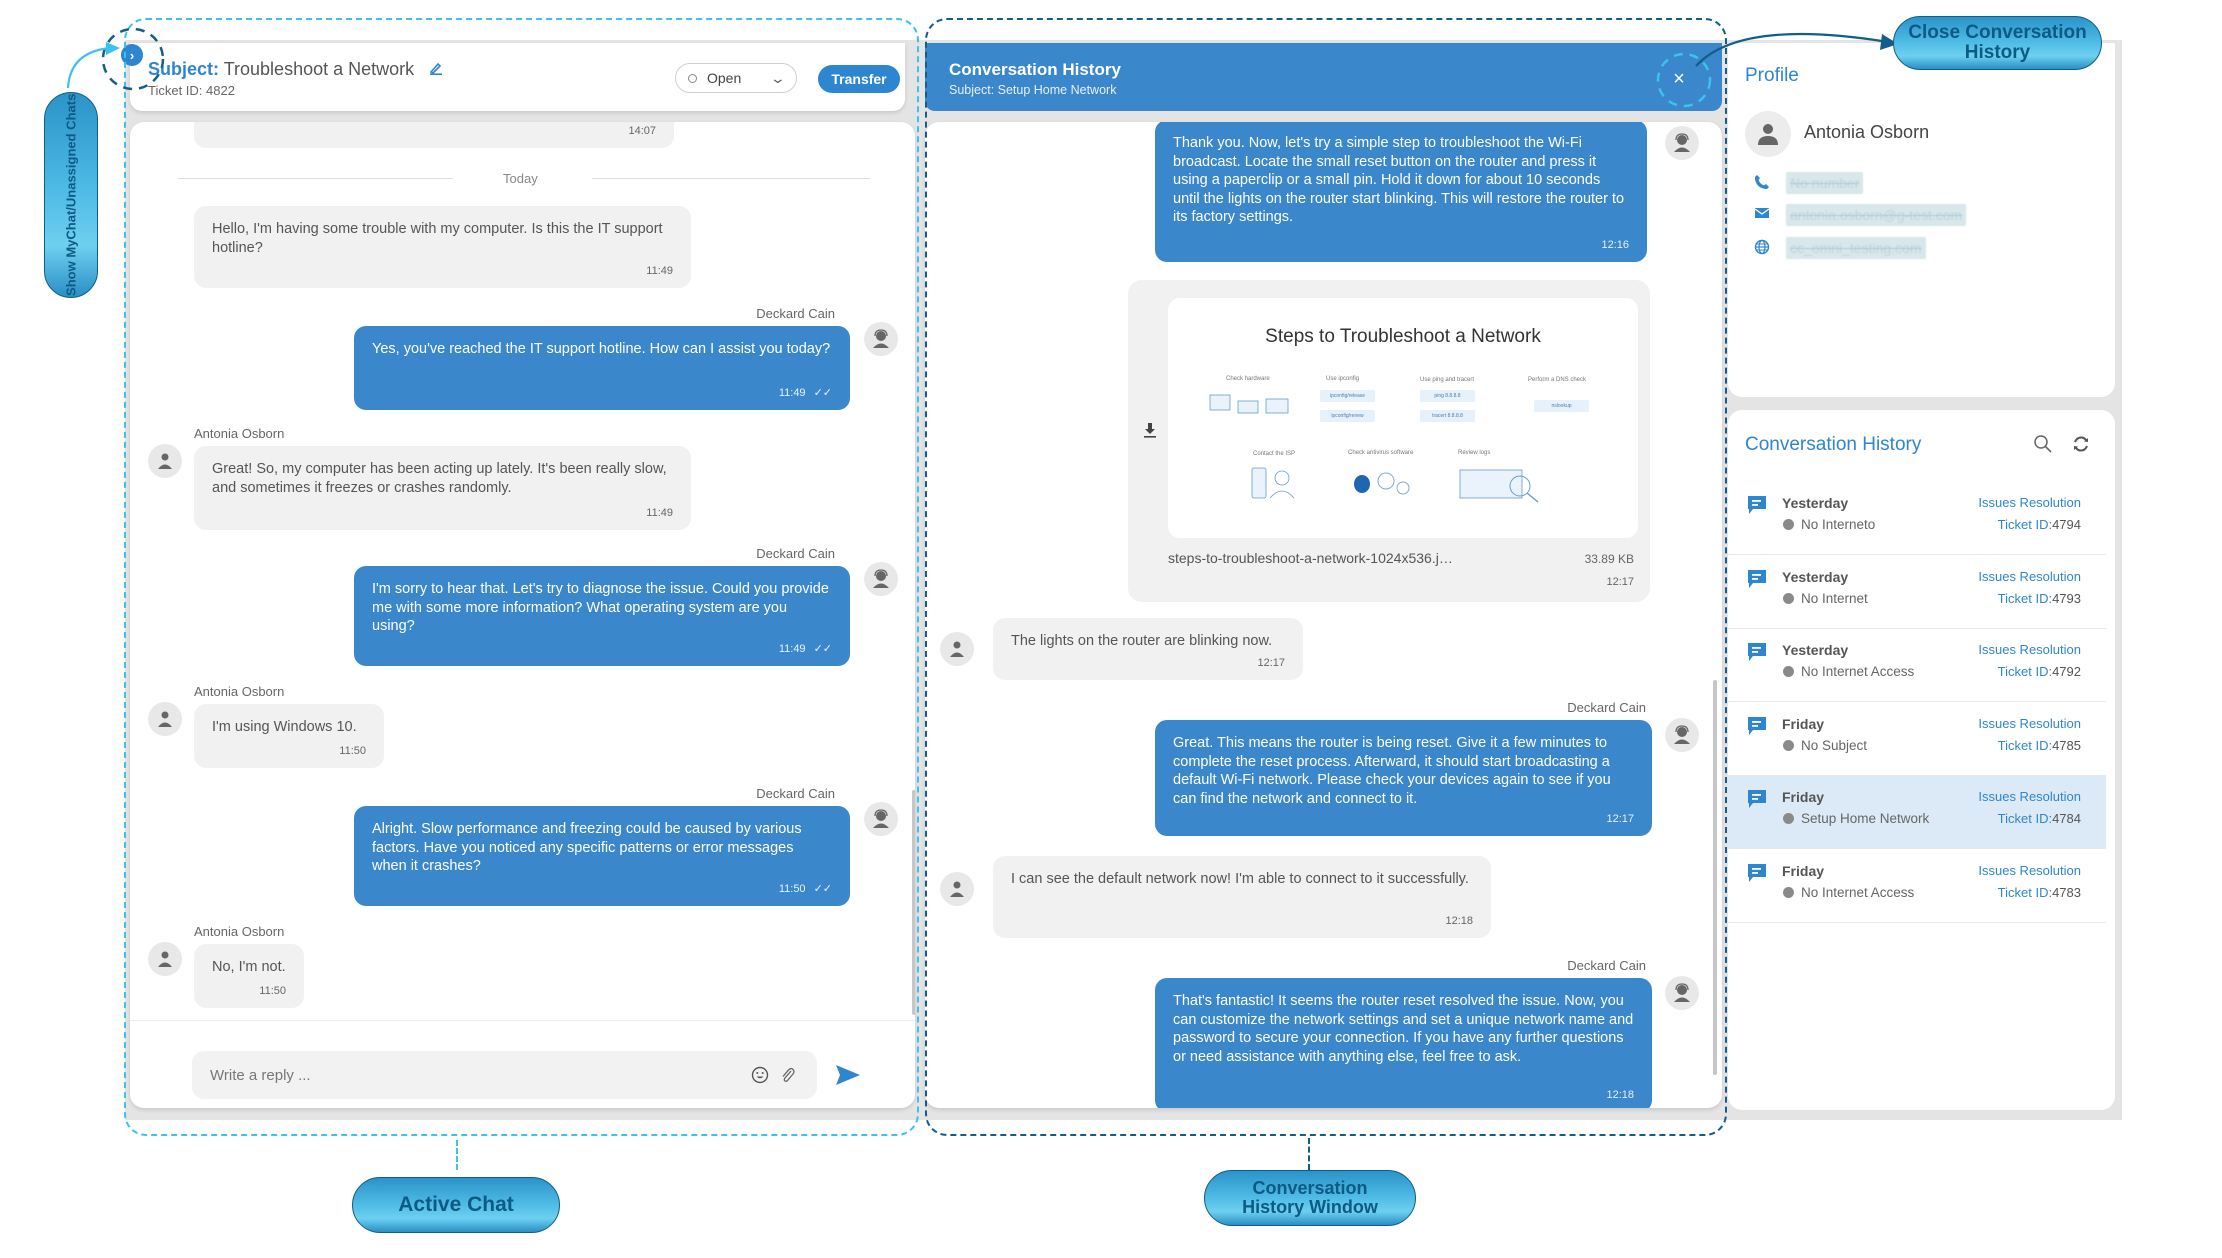 The height and width of the screenshot is (1258, 2222). I want to click on history-ticket: Ticket ID:4792, so click(2039, 671).